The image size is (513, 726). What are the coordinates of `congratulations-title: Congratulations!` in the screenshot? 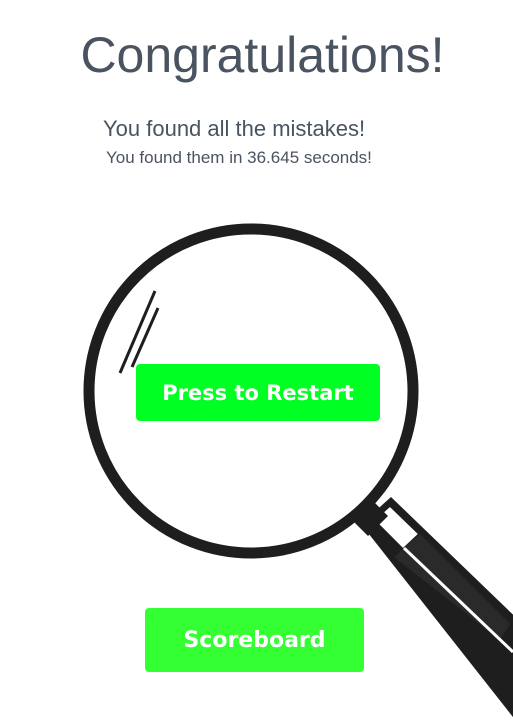 It's located at (262, 55).